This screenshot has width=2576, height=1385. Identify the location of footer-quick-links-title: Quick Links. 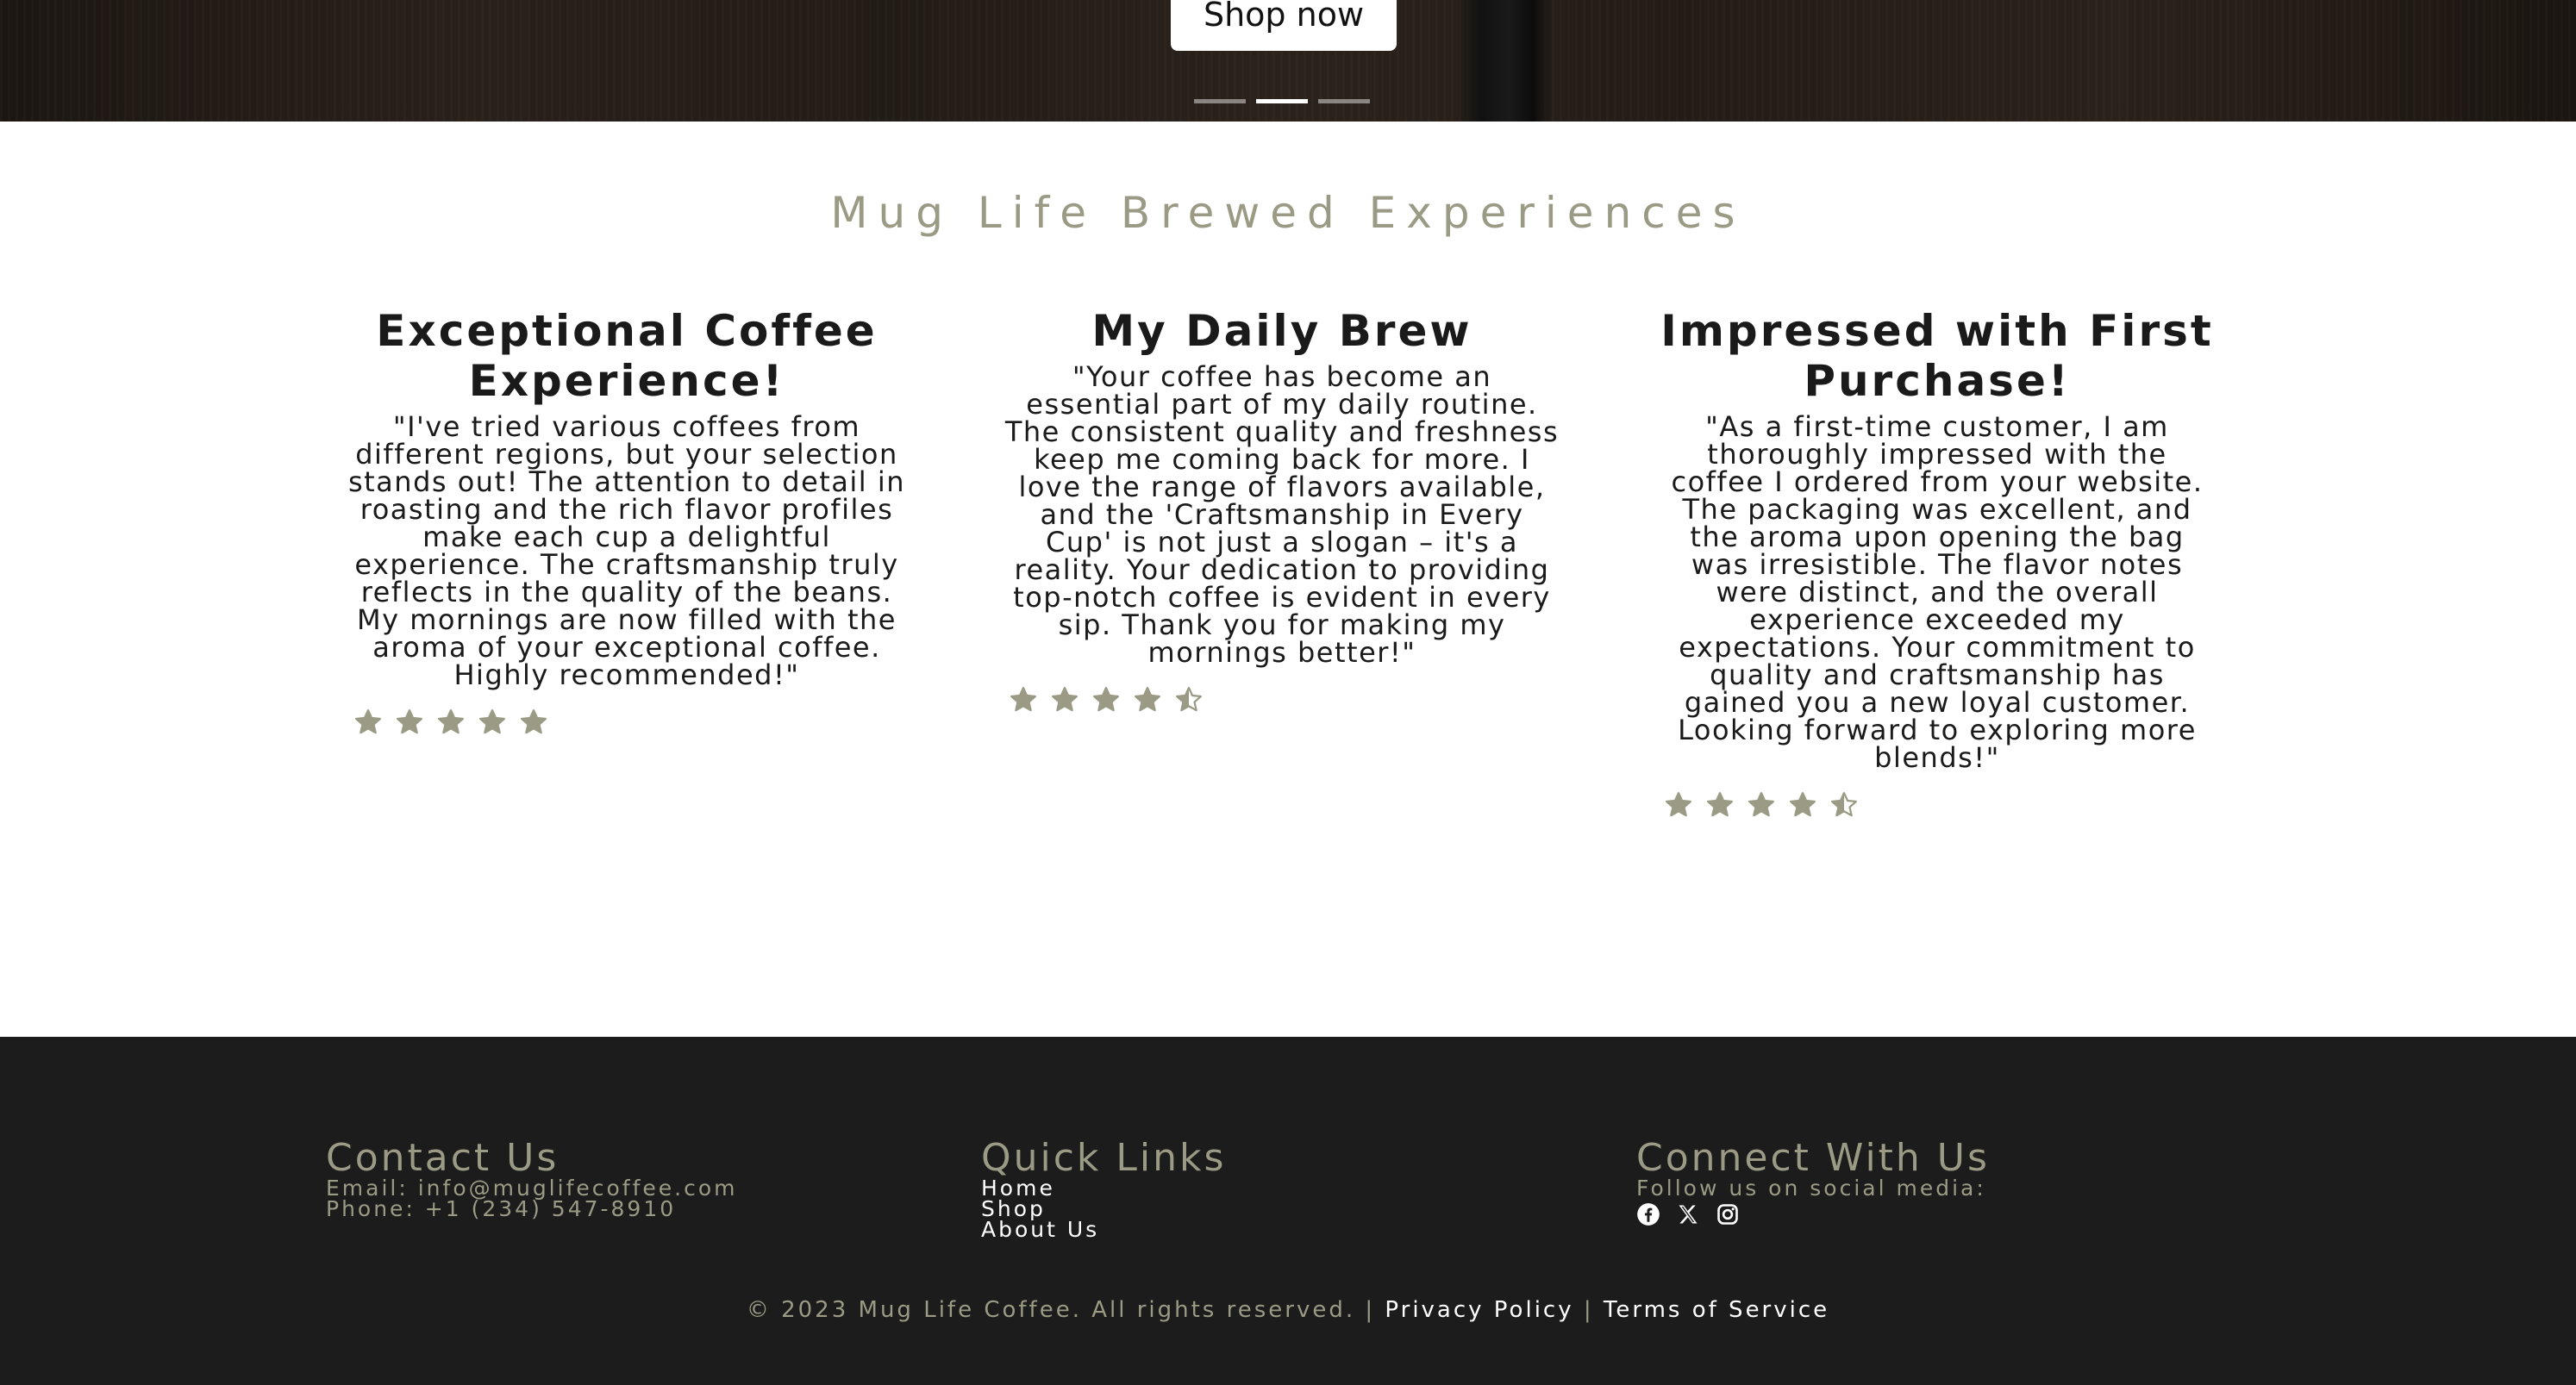
(1104, 1158).